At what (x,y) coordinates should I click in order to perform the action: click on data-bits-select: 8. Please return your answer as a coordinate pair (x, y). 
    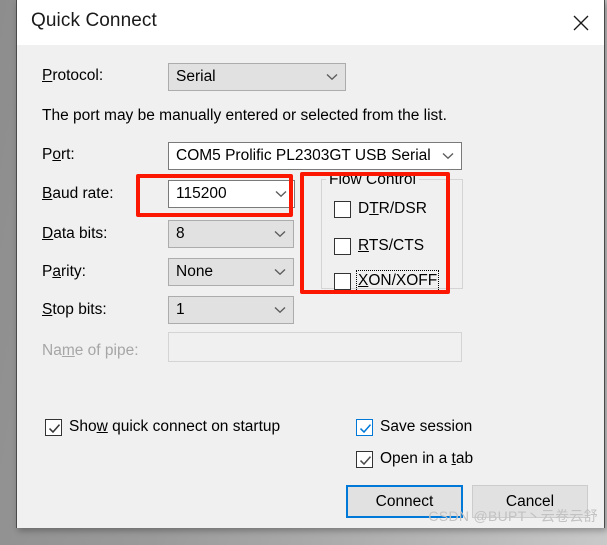
    Looking at the image, I should click on (231, 234).